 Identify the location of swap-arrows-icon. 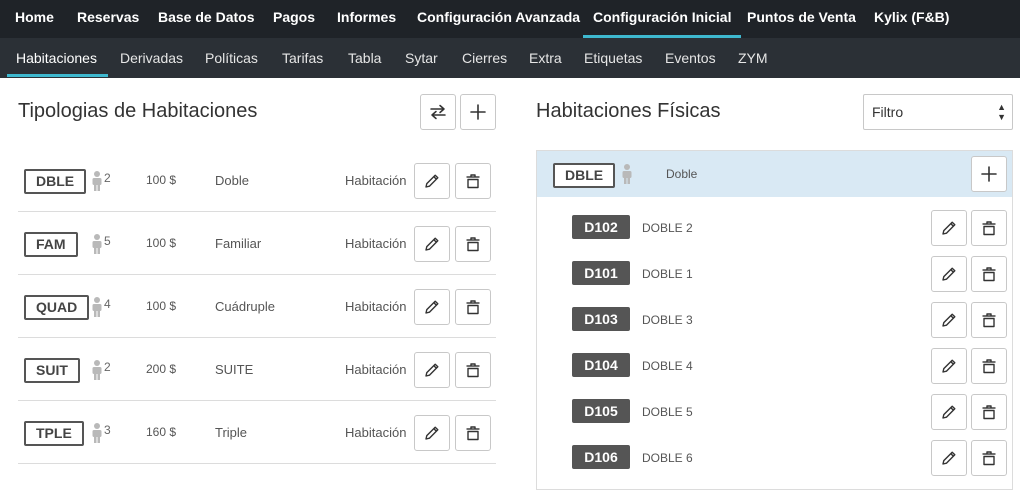
(438, 112).